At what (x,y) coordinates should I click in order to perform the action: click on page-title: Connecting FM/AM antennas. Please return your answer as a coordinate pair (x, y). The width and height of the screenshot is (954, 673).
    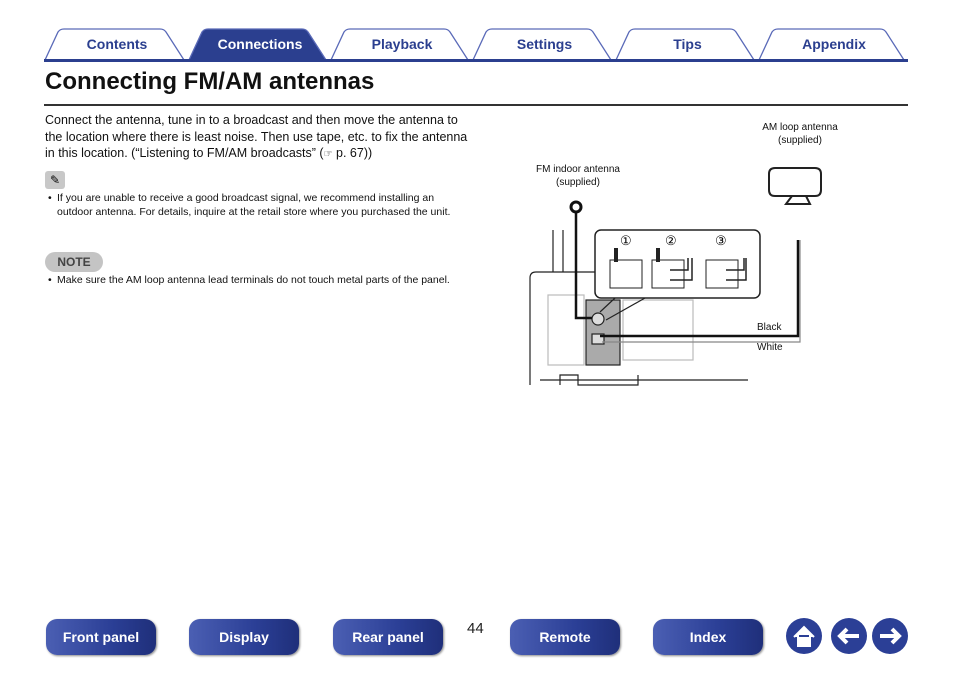
    Looking at the image, I should click on (210, 81).